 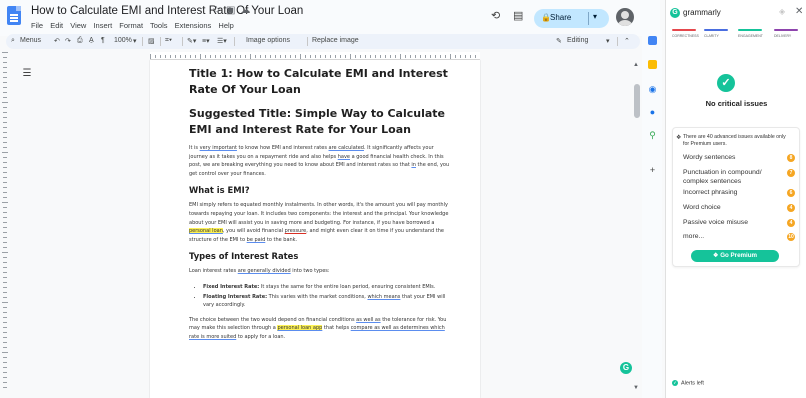 What do you see at coordinates (625, 17) in the screenshot?
I see `avatar` at bounding box center [625, 17].